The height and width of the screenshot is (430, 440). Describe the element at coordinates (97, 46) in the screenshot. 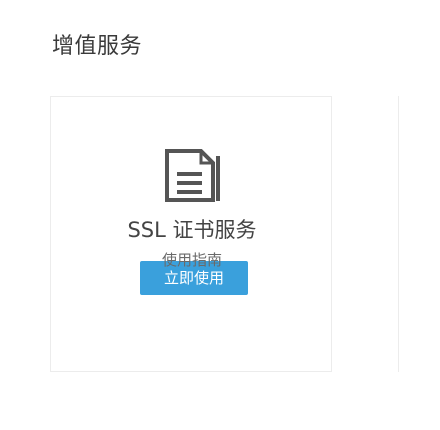

I see `section-title: 增值服务` at that location.